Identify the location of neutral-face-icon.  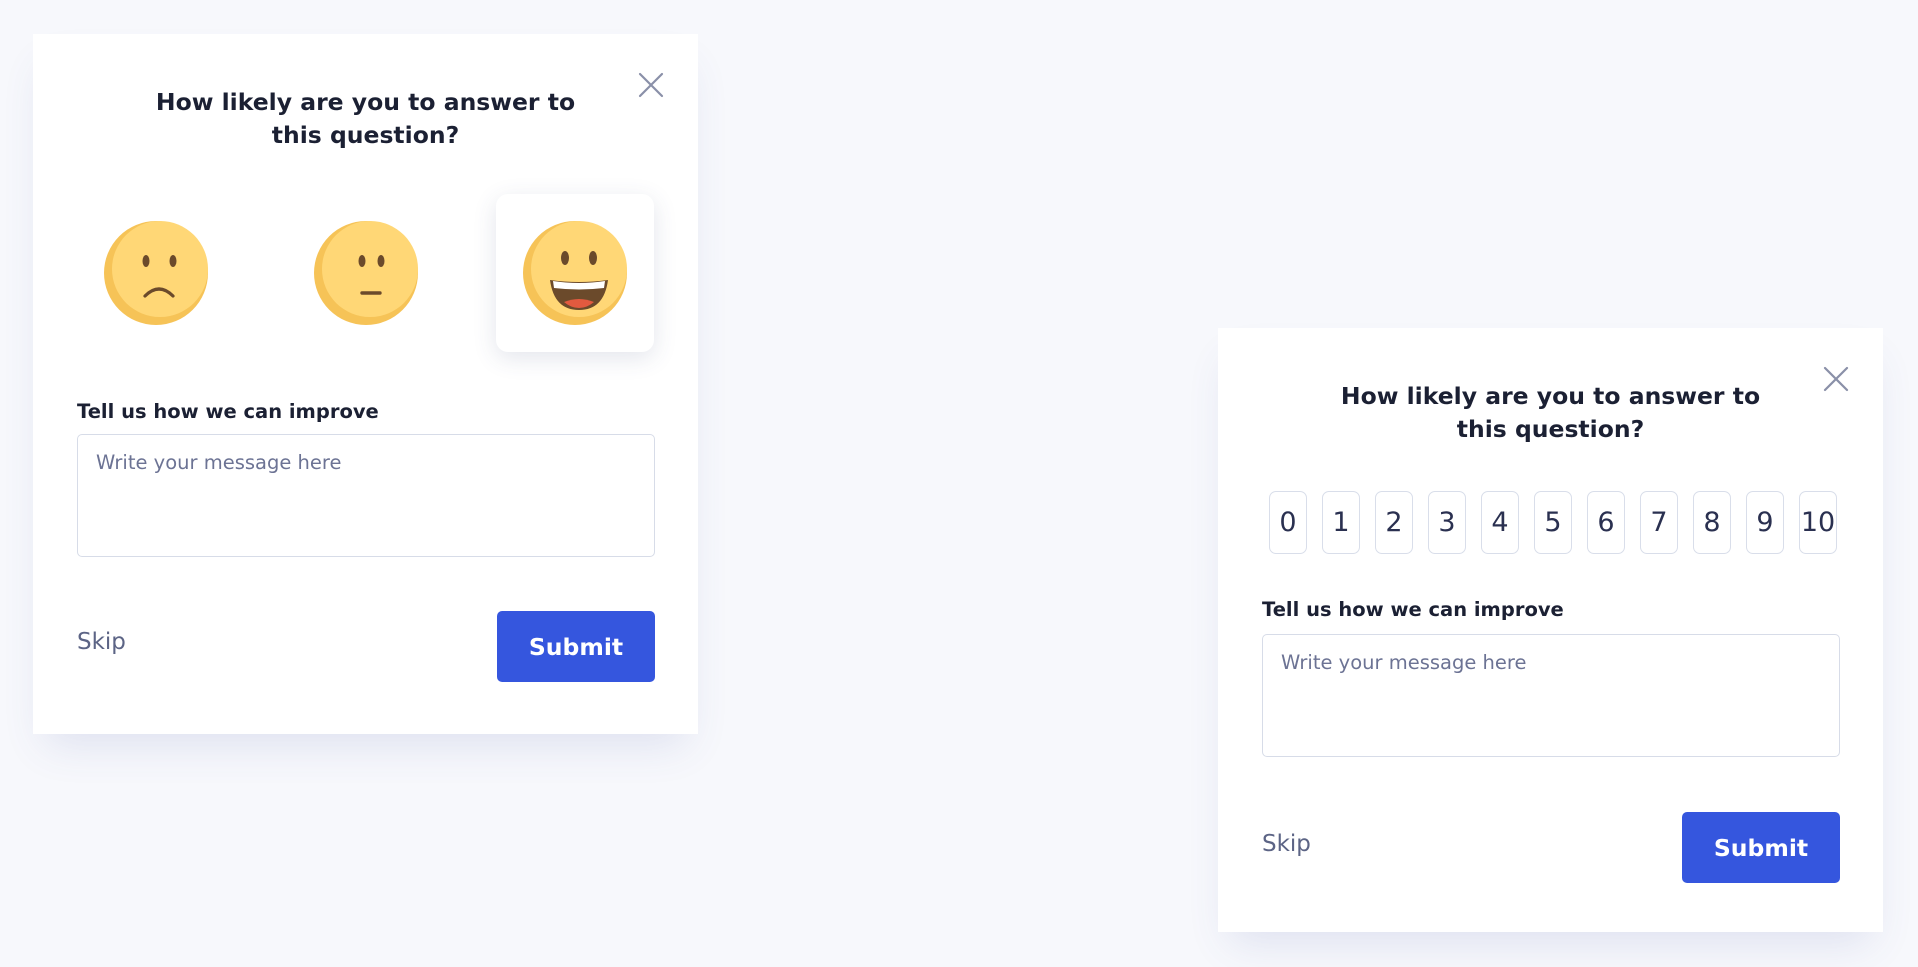
(366, 273).